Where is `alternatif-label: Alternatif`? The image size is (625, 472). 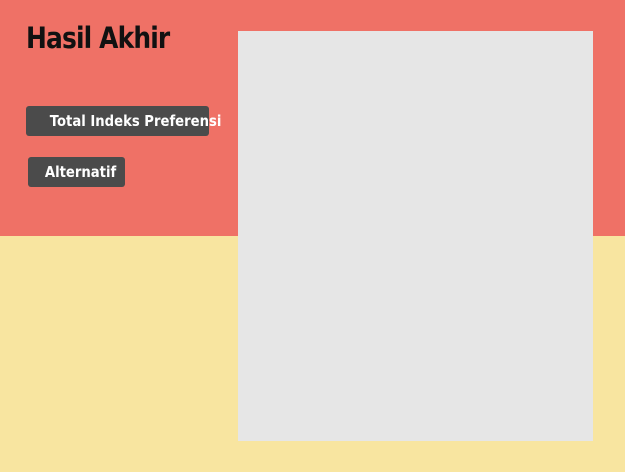 alternatif-label: Alternatif is located at coordinates (80, 172).